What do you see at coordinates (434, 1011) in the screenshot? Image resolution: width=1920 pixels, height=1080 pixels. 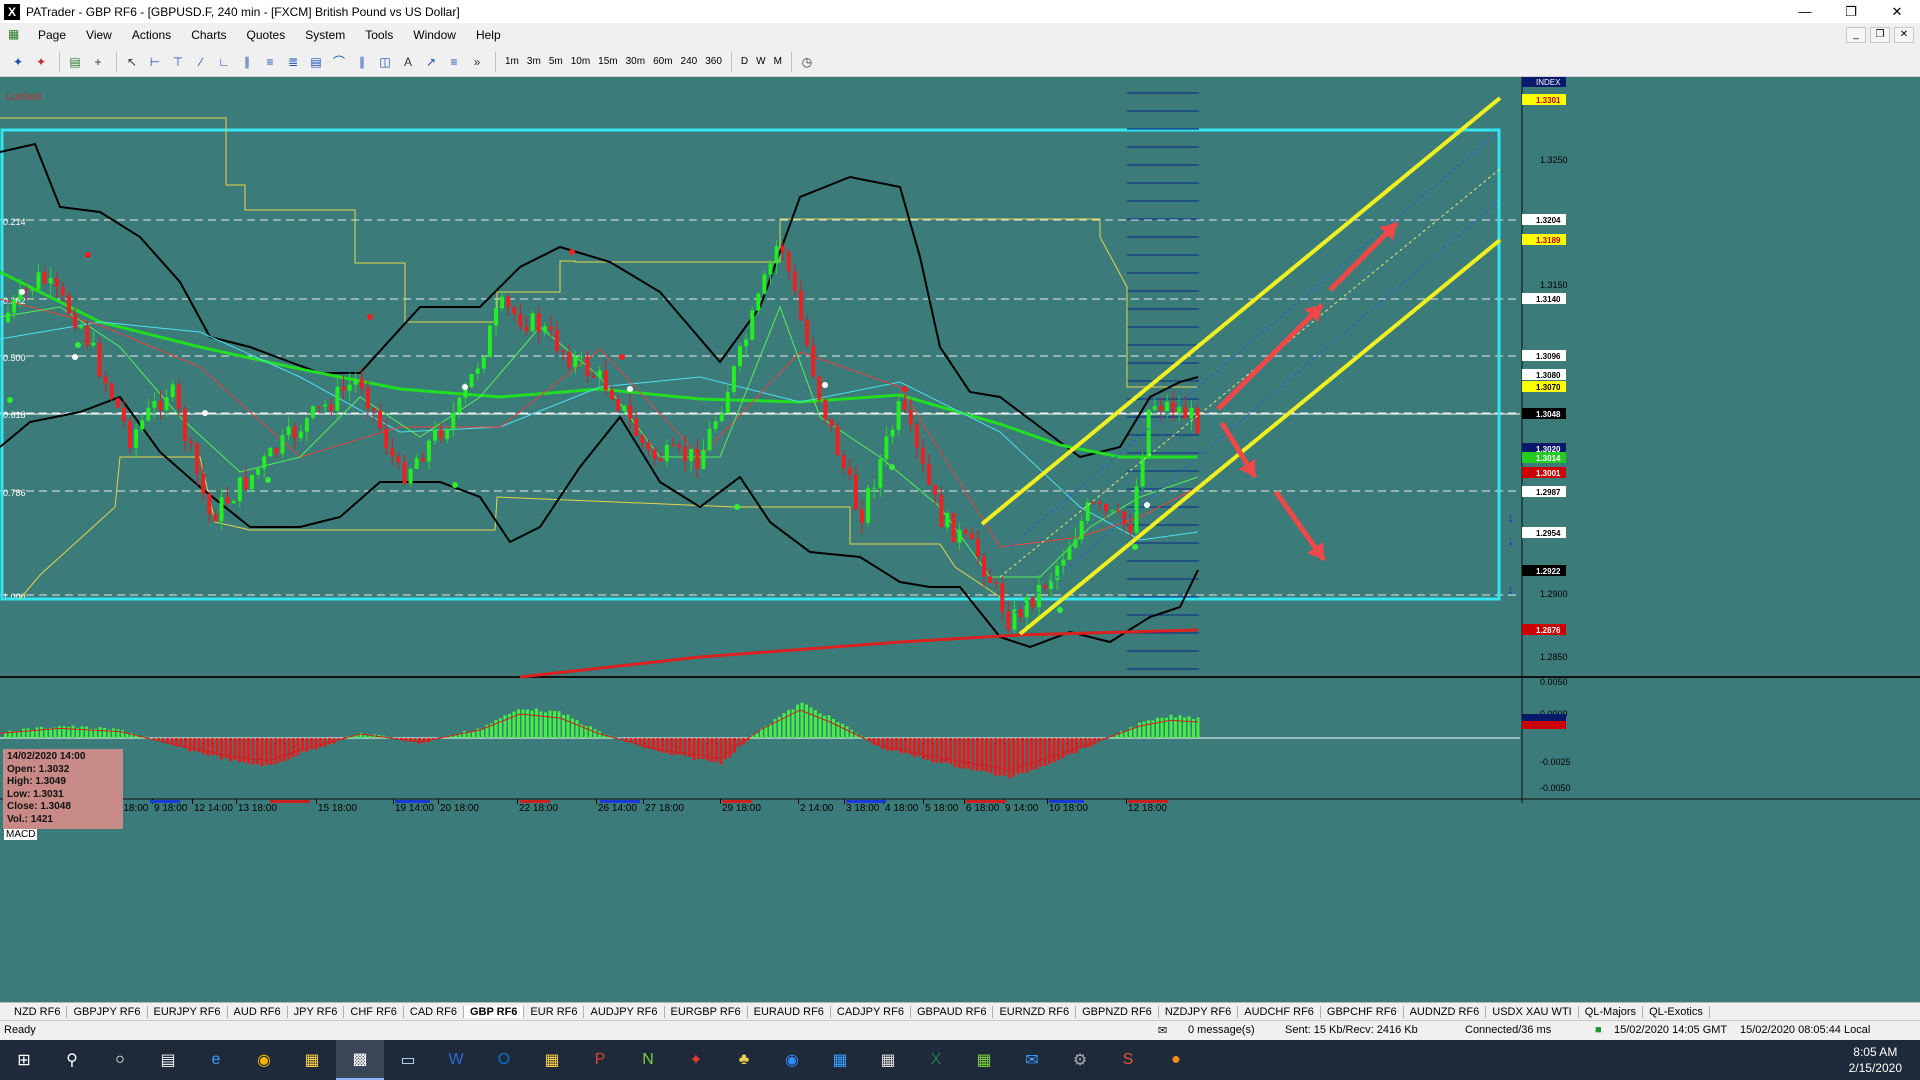 I see `symbol-tab: CAD RF6` at bounding box center [434, 1011].